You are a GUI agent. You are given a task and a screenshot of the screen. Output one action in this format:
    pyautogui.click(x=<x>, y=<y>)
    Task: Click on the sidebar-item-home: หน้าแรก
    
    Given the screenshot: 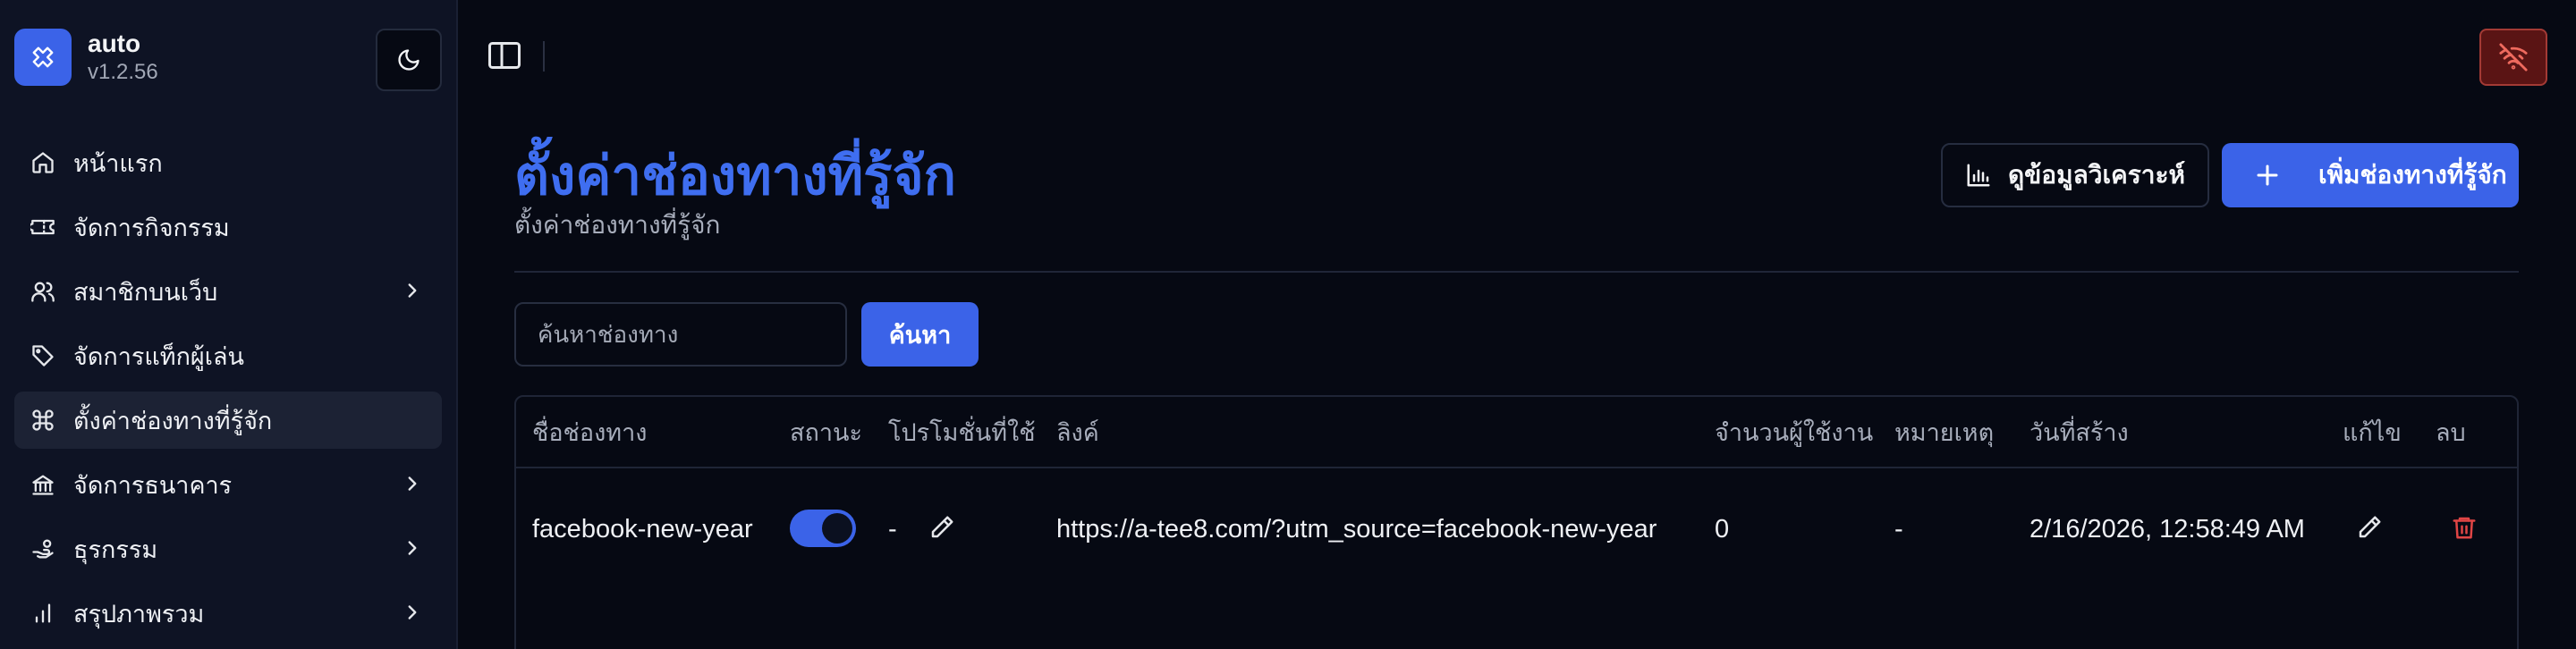 What is the action you would take?
    pyautogui.click(x=228, y=162)
    